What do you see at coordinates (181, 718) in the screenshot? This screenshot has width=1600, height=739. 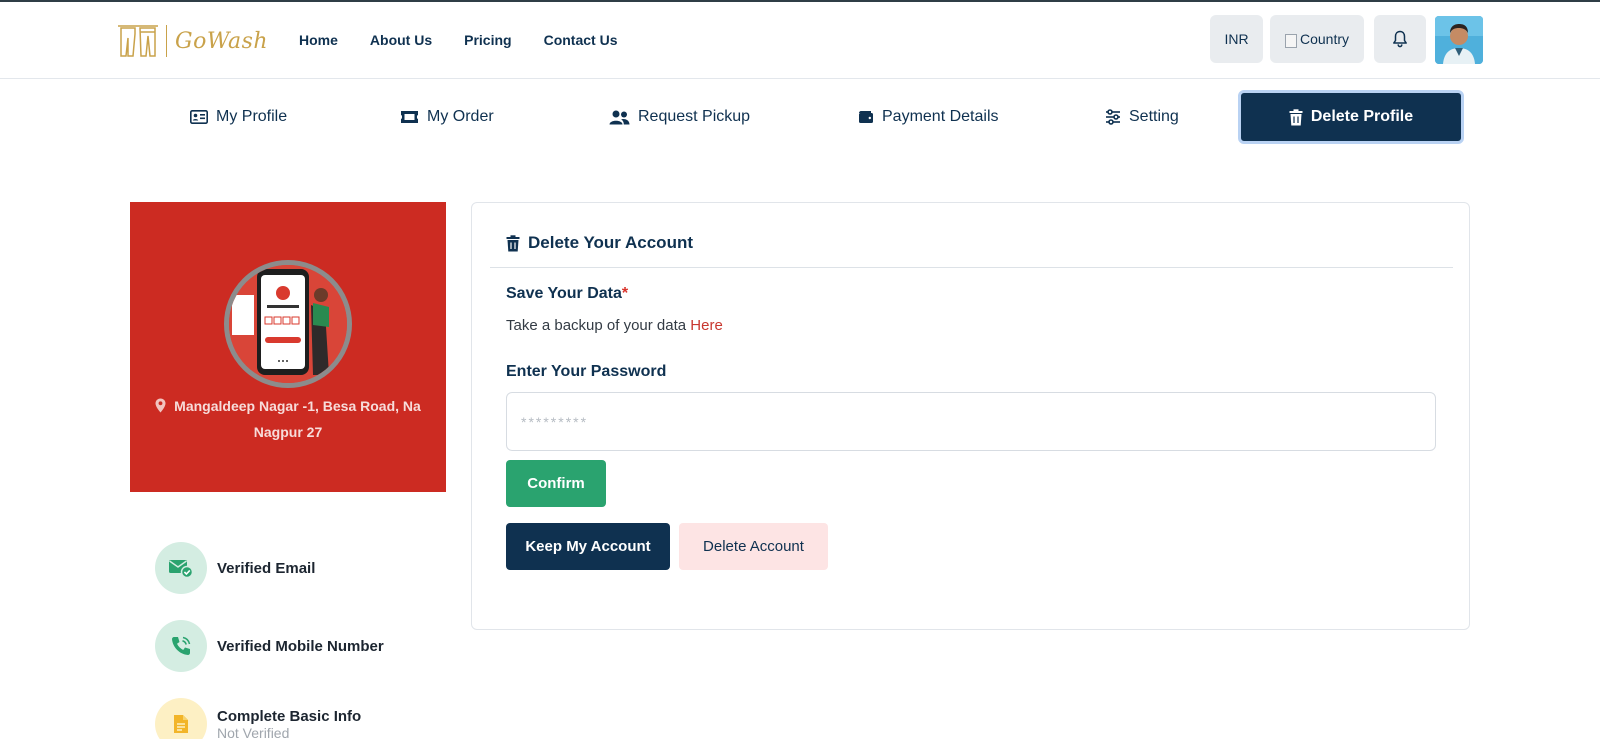 I see `document-icon` at bounding box center [181, 718].